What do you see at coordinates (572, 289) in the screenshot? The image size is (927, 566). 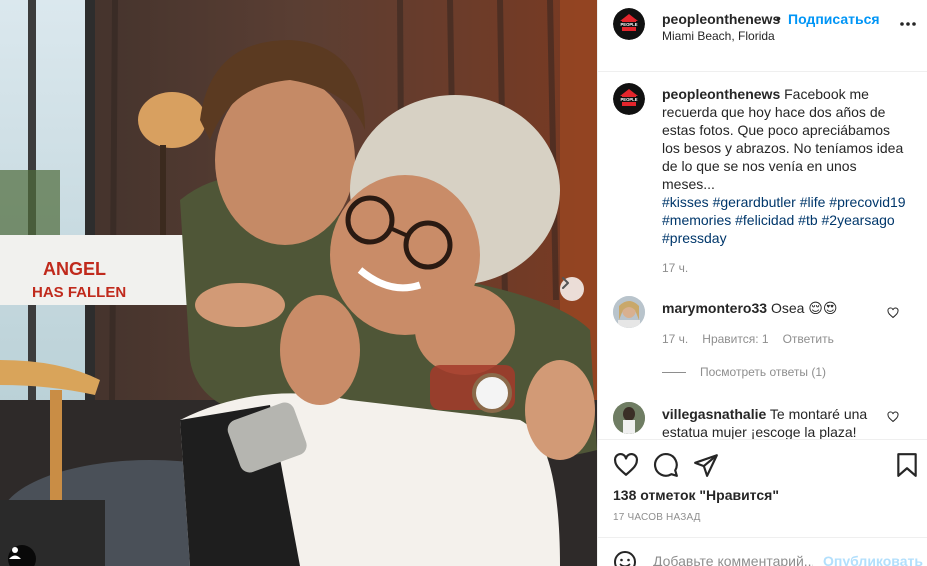 I see `next-photo-button` at bounding box center [572, 289].